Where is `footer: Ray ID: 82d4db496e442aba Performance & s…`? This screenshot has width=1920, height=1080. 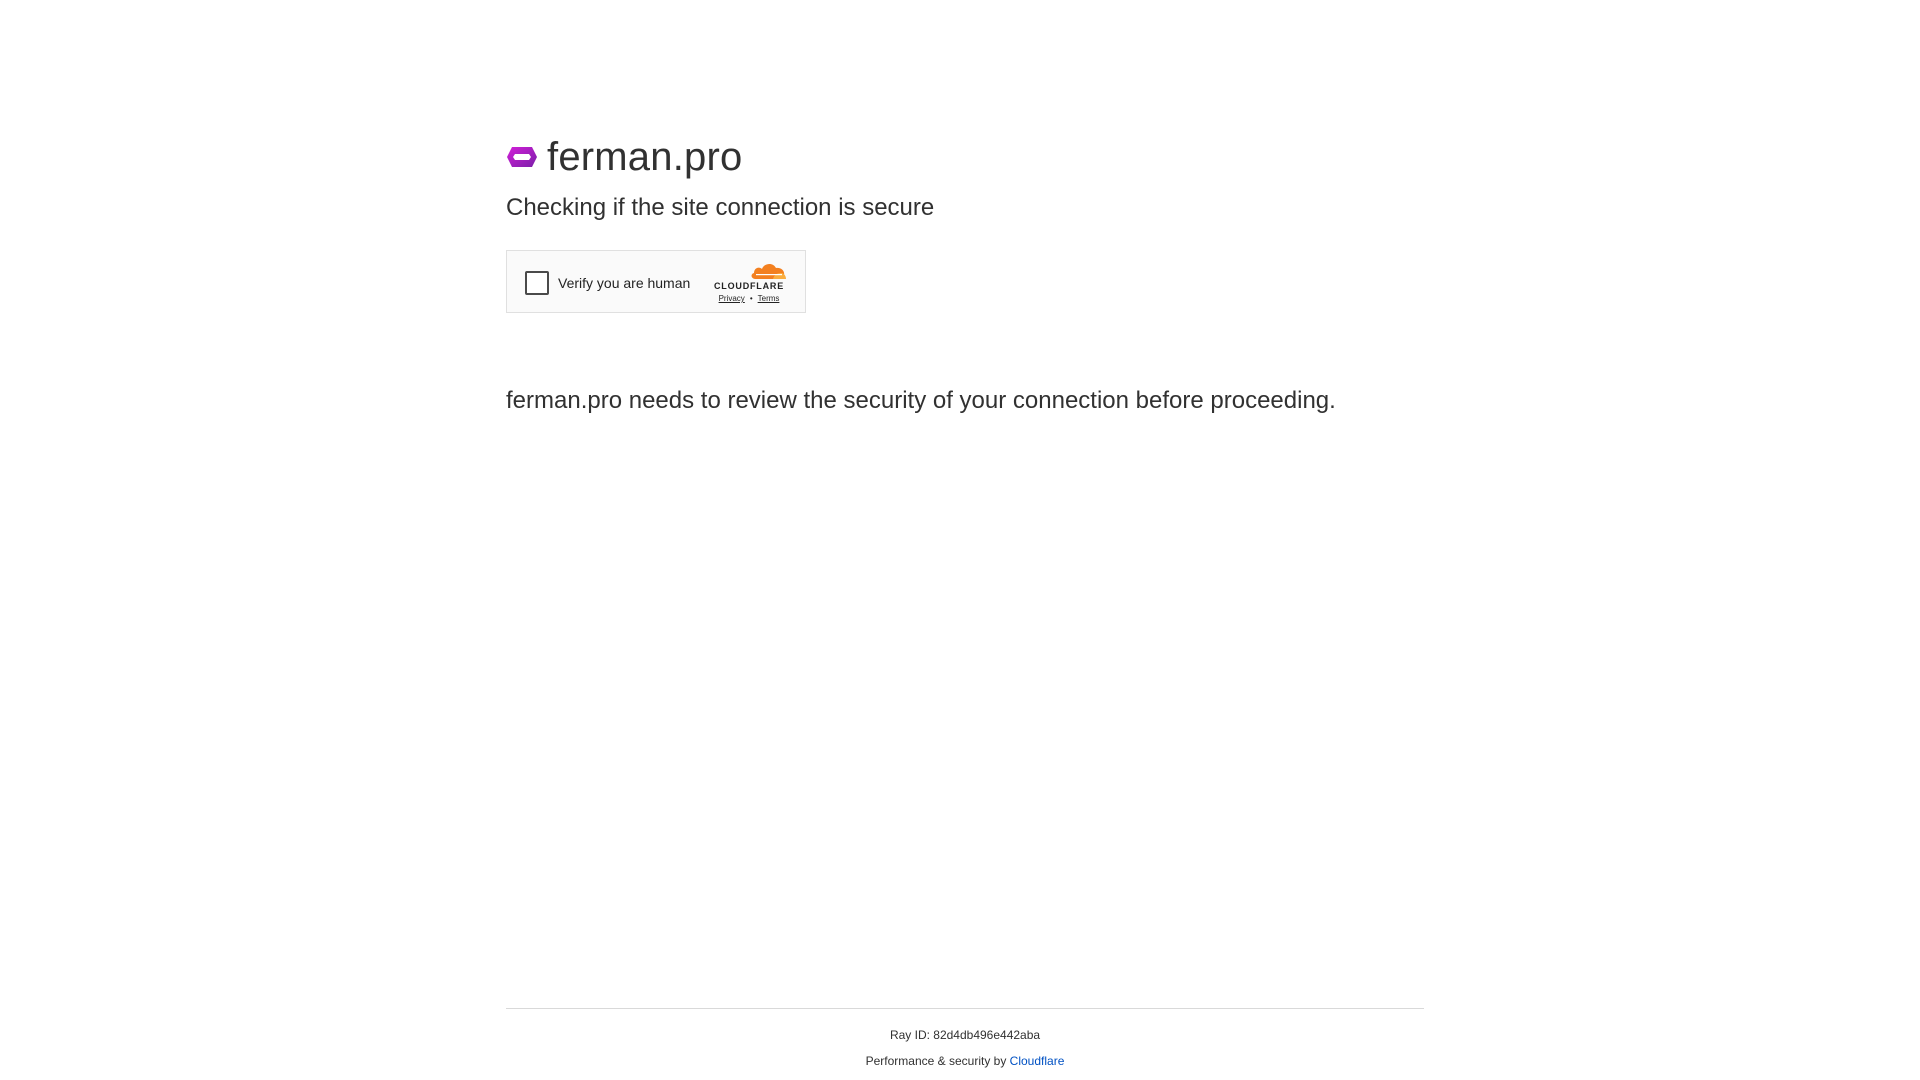
footer: Ray ID: 82d4db496e442aba Performance & s… is located at coordinates (965, 1038).